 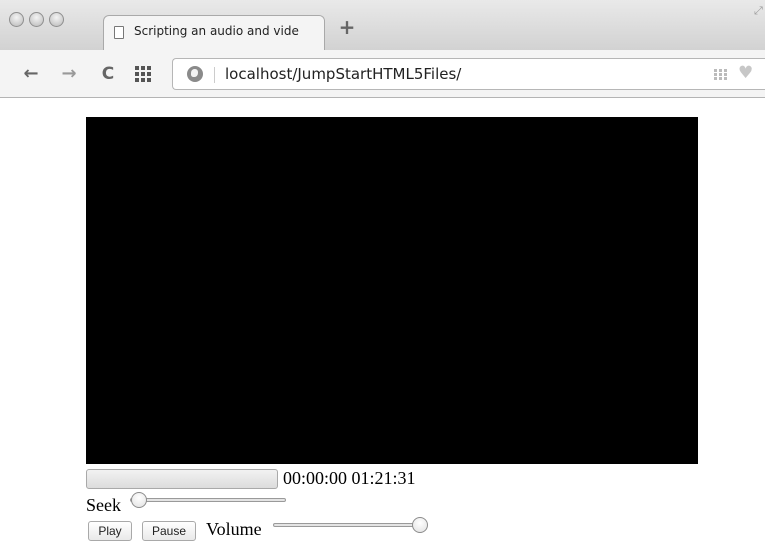 What do you see at coordinates (169, 531) in the screenshot?
I see `pause-button: Pause` at bounding box center [169, 531].